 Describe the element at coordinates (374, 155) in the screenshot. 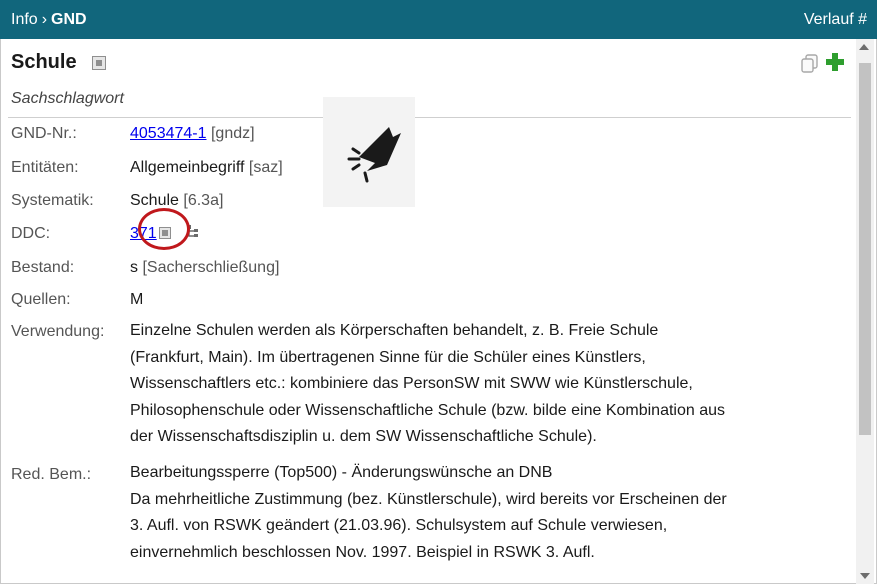

I see `click-cursor-icon` at that location.